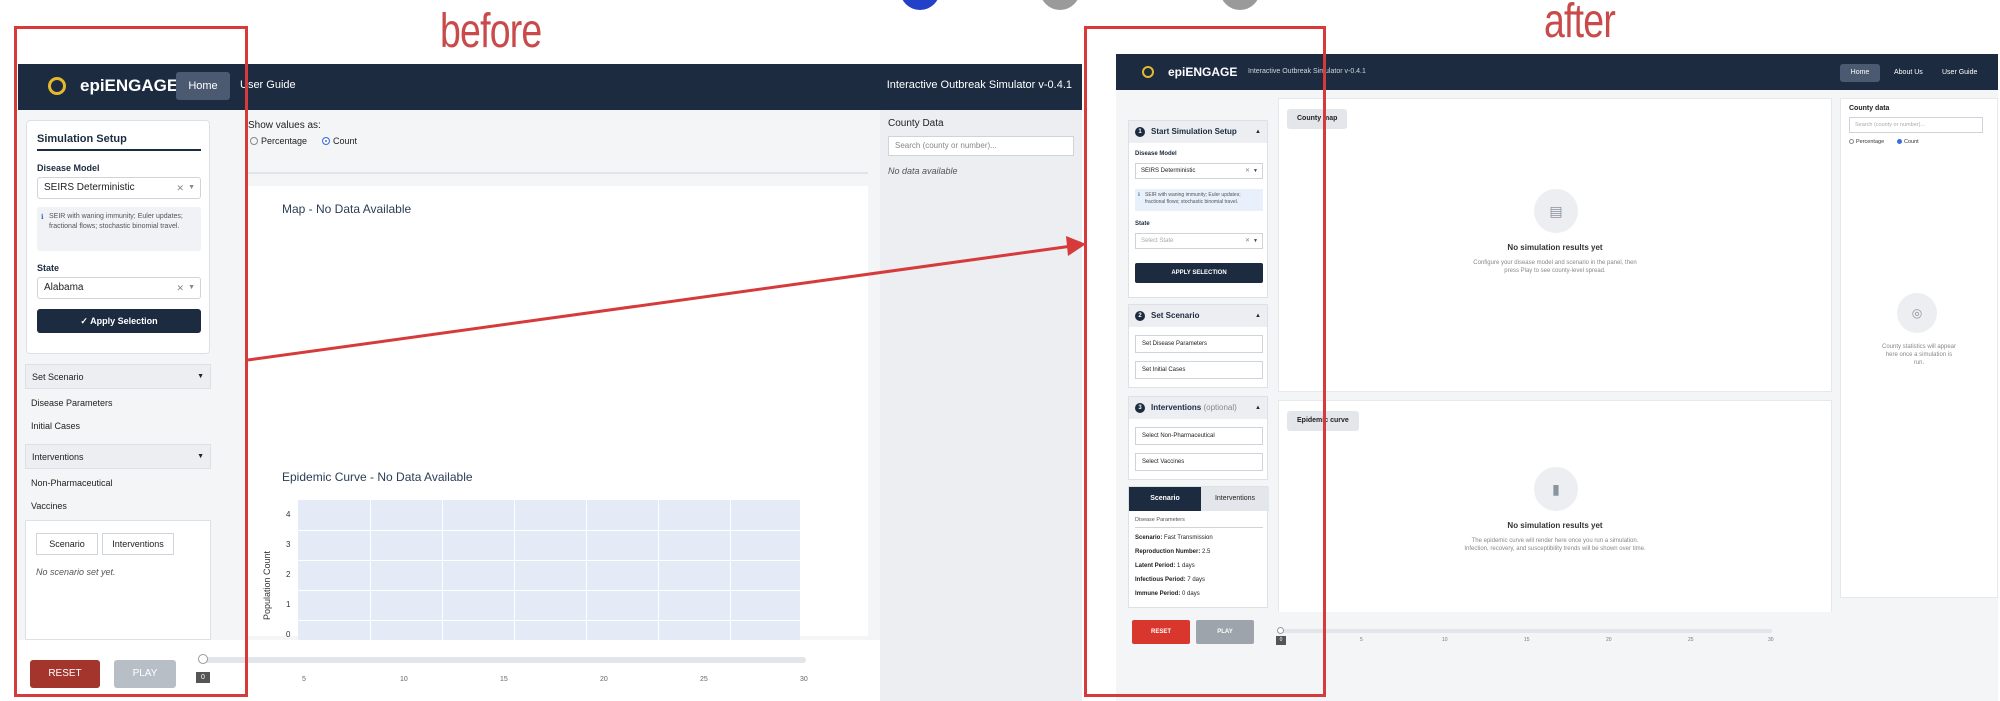 The width and height of the screenshot is (2000, 701). I want to click on county-empty-line: County statistics will appear, so click(1919, 347).